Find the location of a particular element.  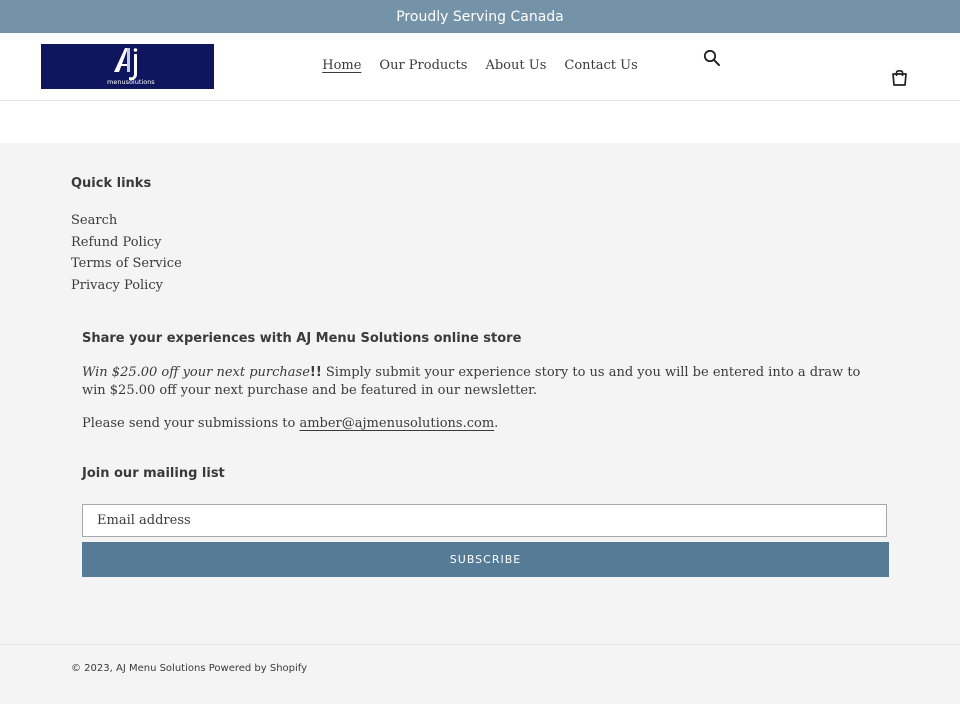

list-item: Search is located at coordinates (126, 221).